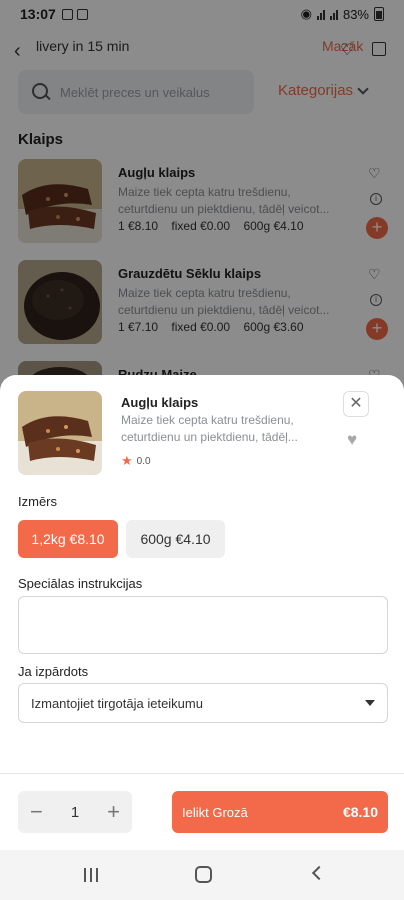 Image resolution: width=404 pixels, height=900 pixels. Describe the element at coordinates (68, 539) in the screenshot. I see `size-option-selected: 1,2kg €8.10` at that location.